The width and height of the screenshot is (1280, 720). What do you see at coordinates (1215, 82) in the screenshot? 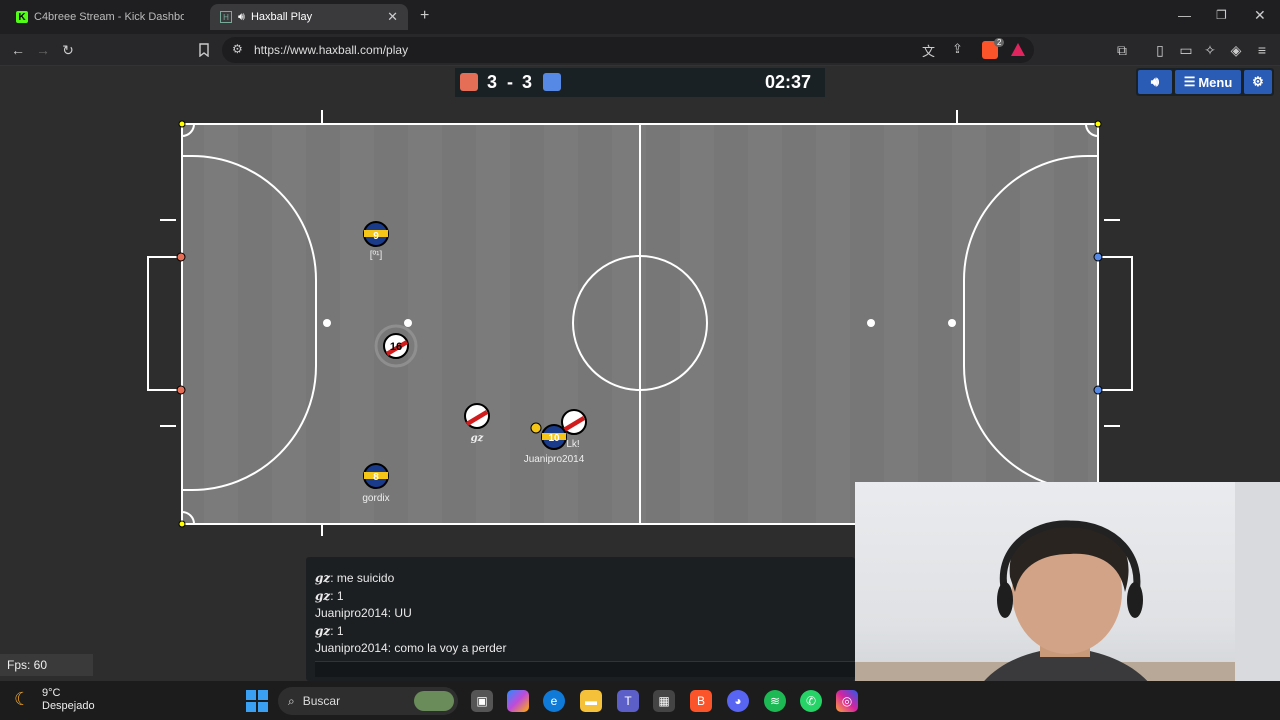
I see `menu-label: Menu` at bounding box center [1215, 82].